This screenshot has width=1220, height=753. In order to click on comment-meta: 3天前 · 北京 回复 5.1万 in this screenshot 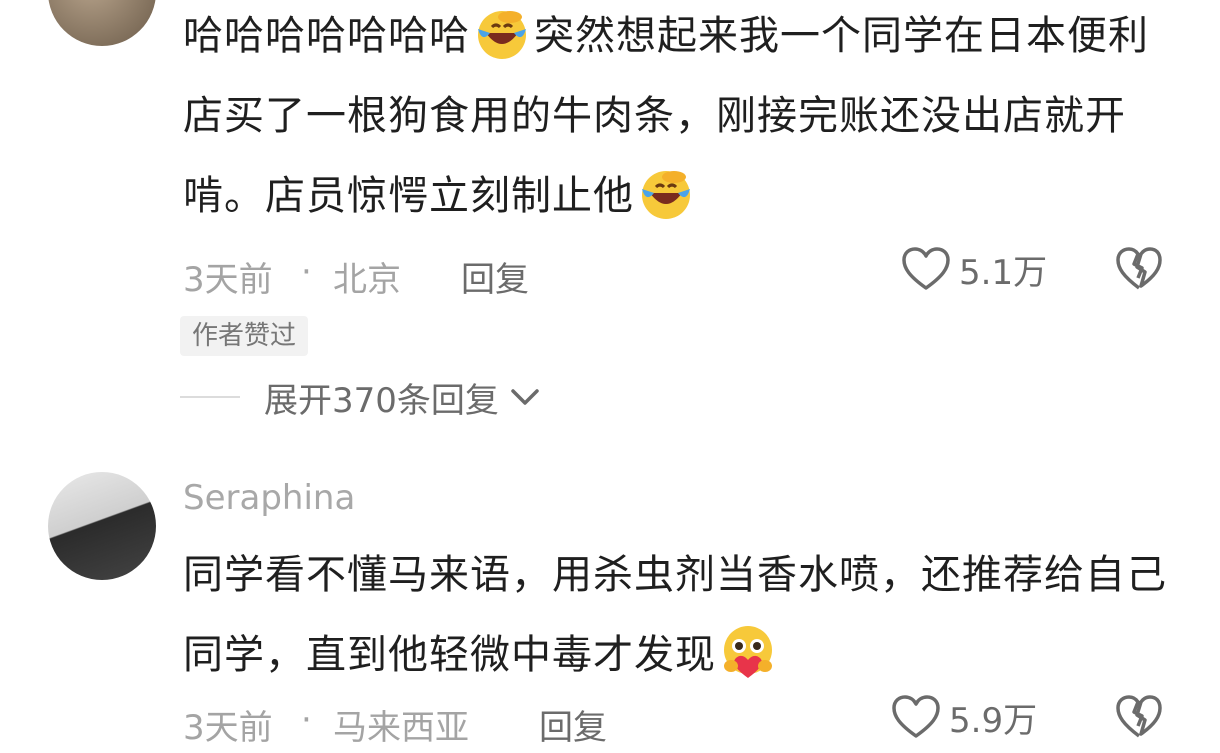, I will do `click(673, 274)`.